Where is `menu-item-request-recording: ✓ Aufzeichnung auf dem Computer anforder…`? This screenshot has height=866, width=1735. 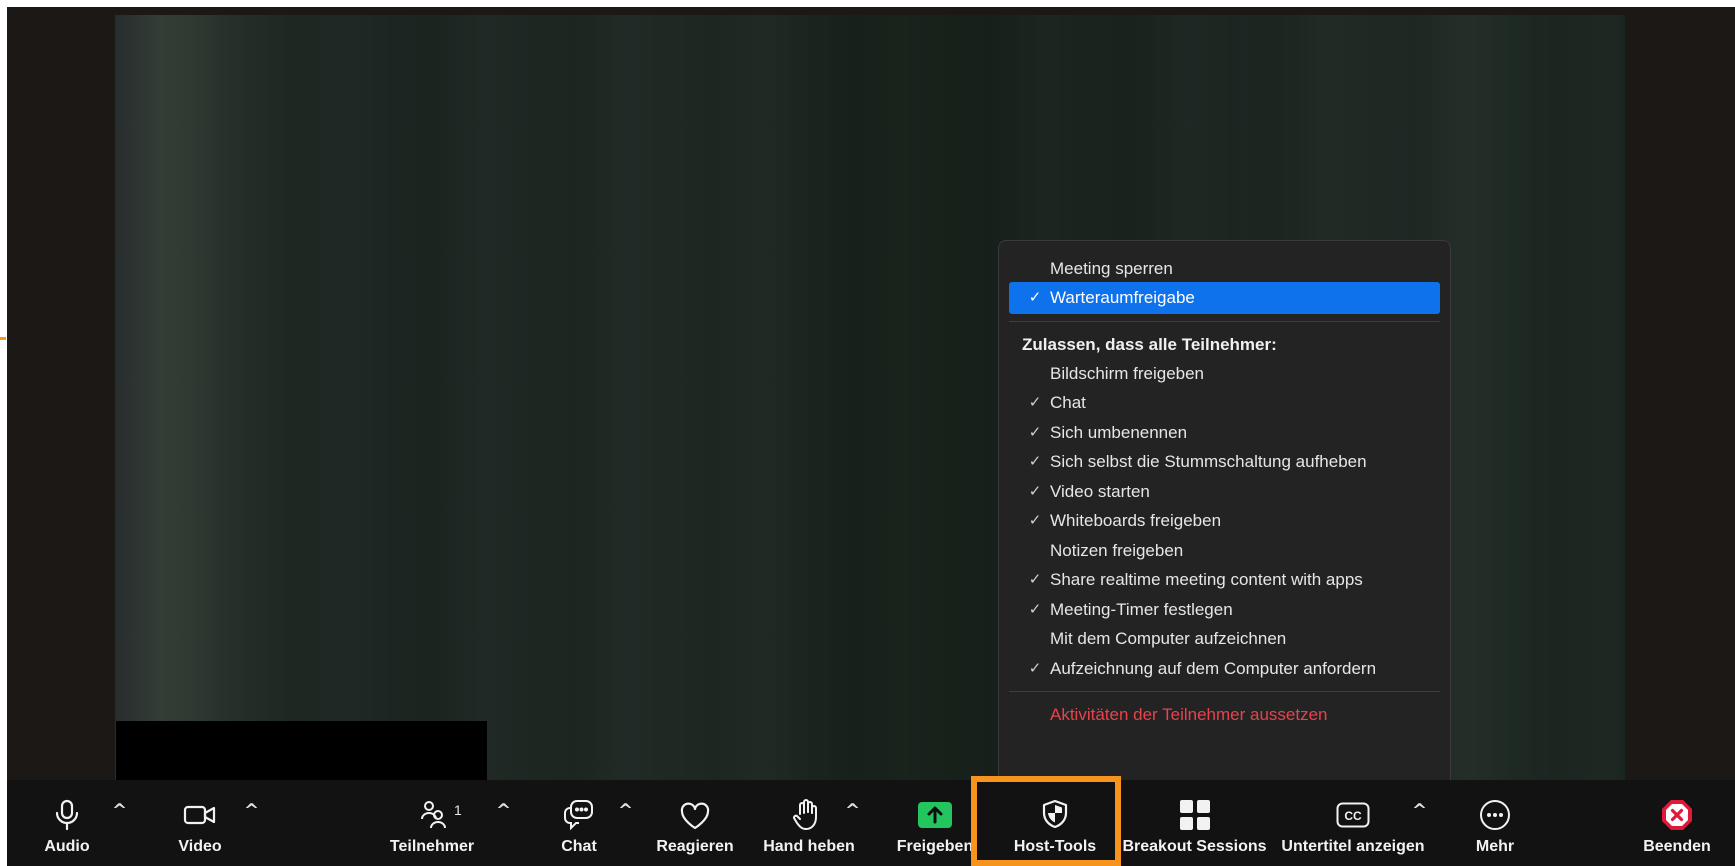 menu-item-request-recording: ✓ Aufzeichnung auf dem Computer anforder… is located at coordinates (1224, 669).